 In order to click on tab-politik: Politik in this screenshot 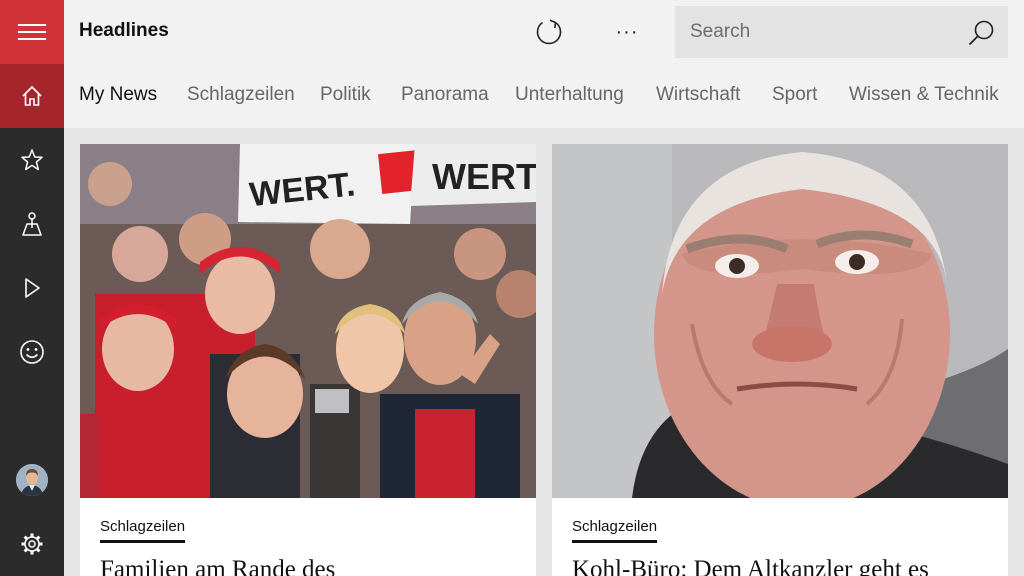, I will do `click(345, 95)`.